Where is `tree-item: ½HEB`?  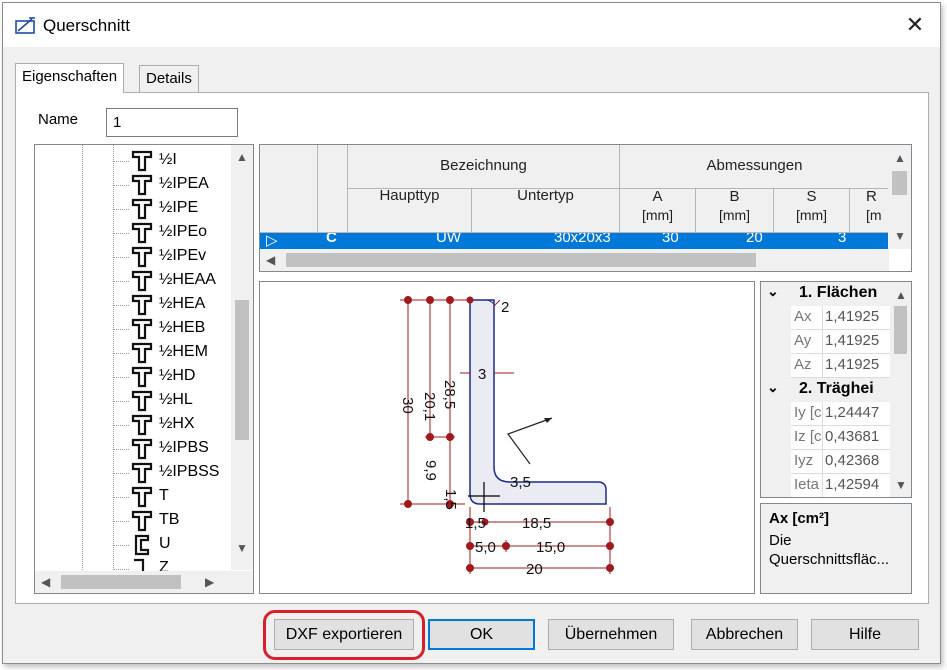 tree-item: ½HEB is located at coordinates (173, 329).